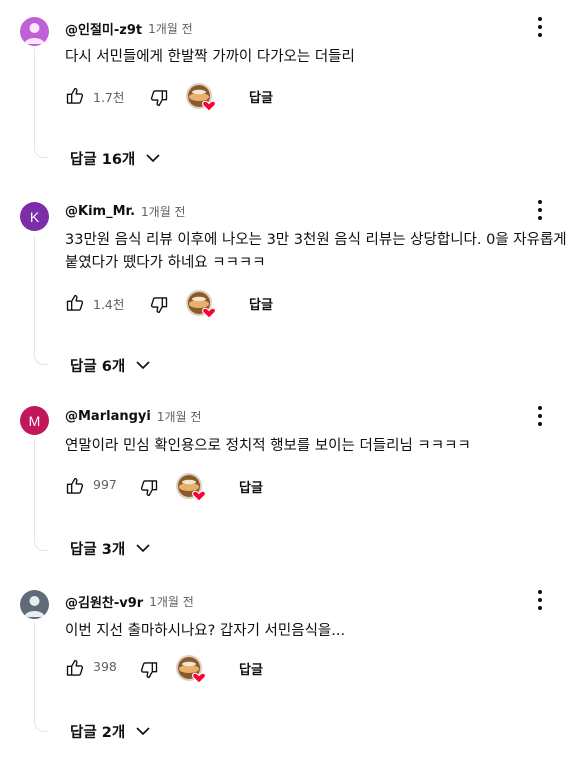 This screenshot has height=758, width=584. I want to click on replies-count-label: 답글 16개, so click(103, 159).